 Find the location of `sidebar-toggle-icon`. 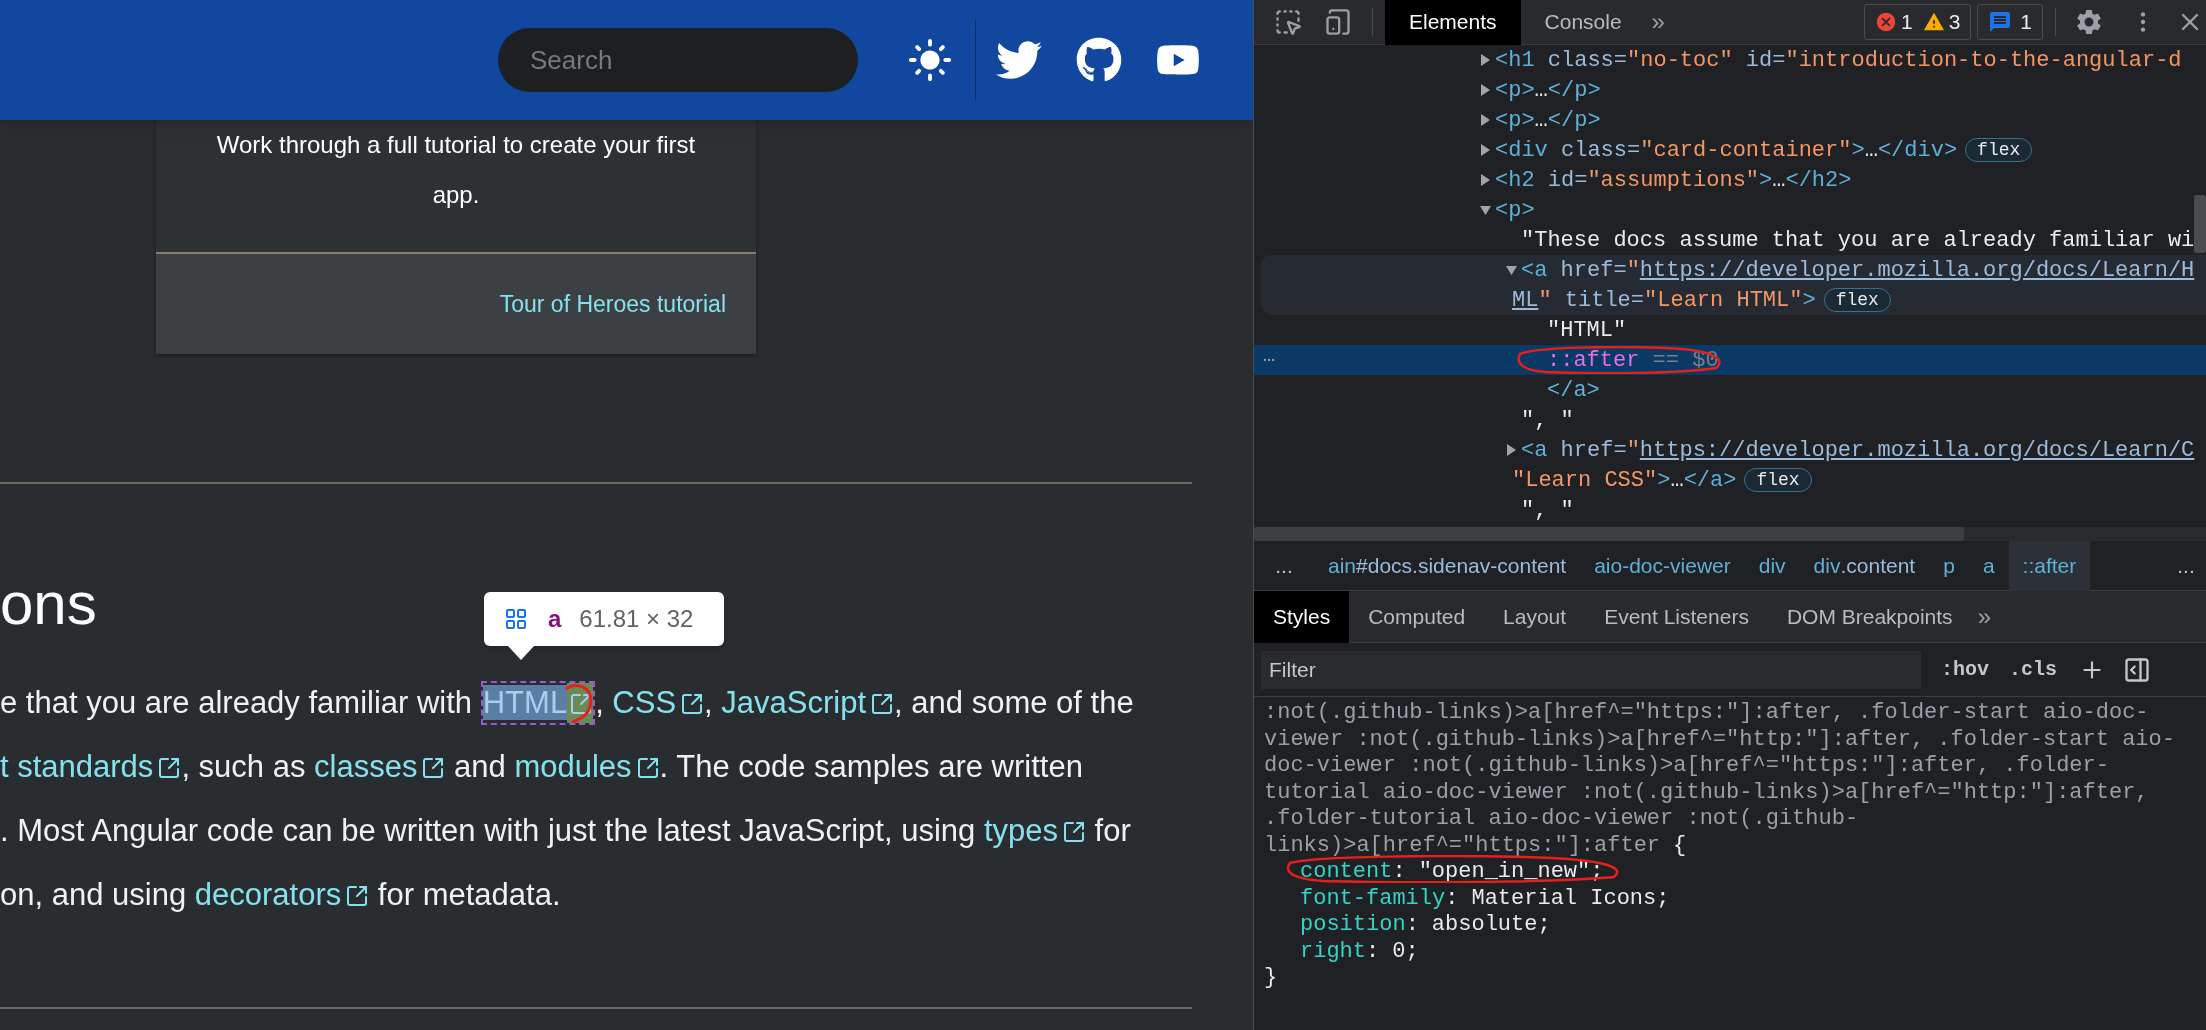

sidebar-toggle-icon is located at coordinates (2137, 669).